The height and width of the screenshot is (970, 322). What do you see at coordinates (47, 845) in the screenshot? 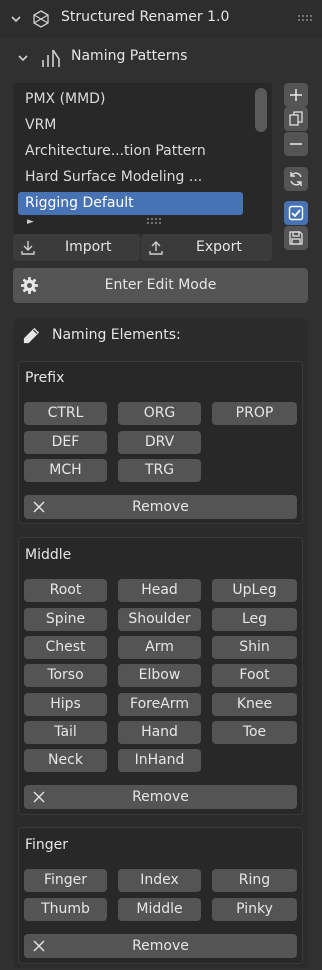
I see `finger-title: Finger` at bounding box center [47, 845].